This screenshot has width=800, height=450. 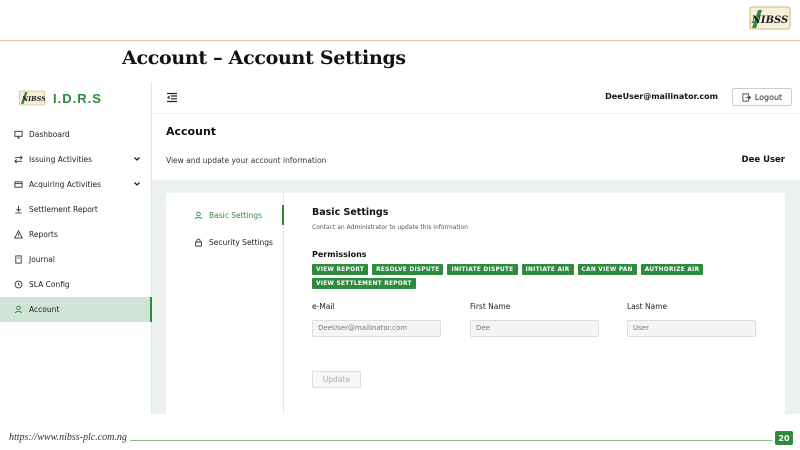 I want to click on email-label: e-Mail, so click(x=323, y=306).